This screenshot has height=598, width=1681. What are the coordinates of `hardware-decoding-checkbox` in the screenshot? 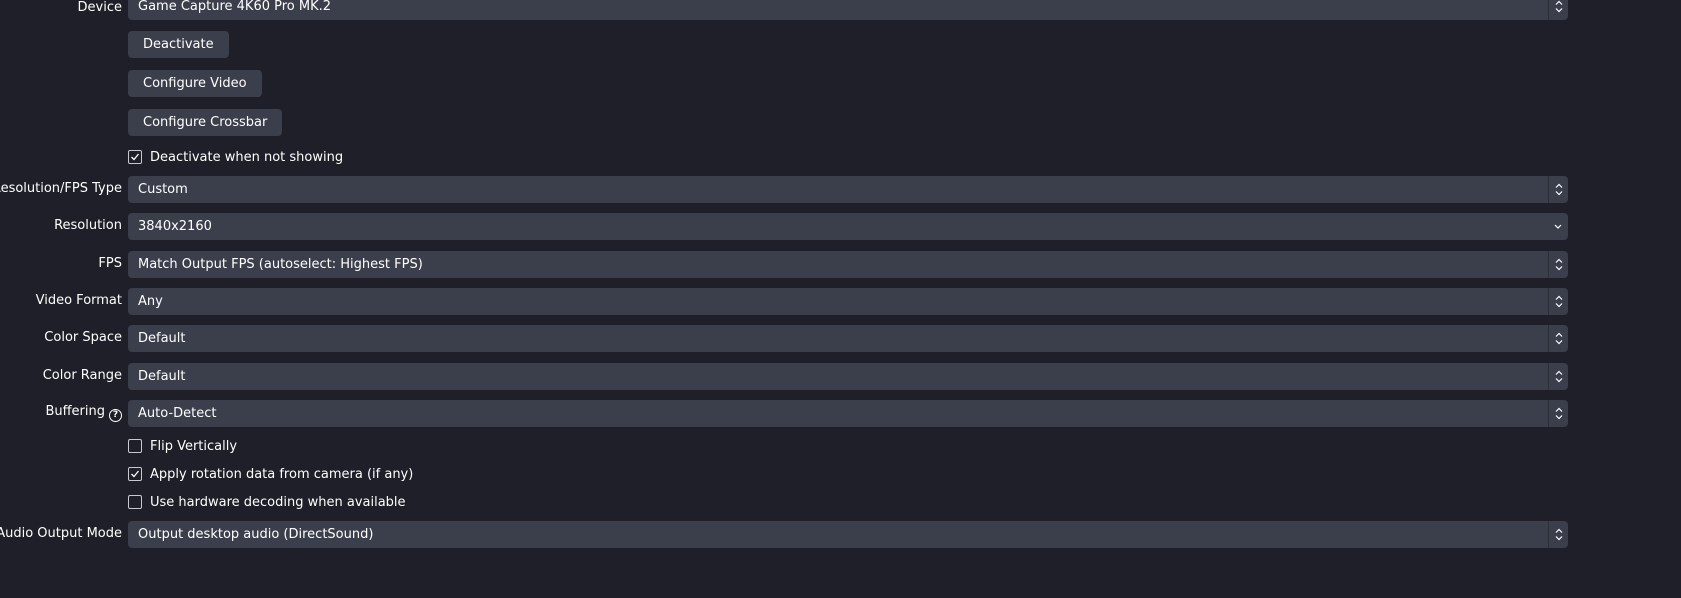 It's located at (135, 502).